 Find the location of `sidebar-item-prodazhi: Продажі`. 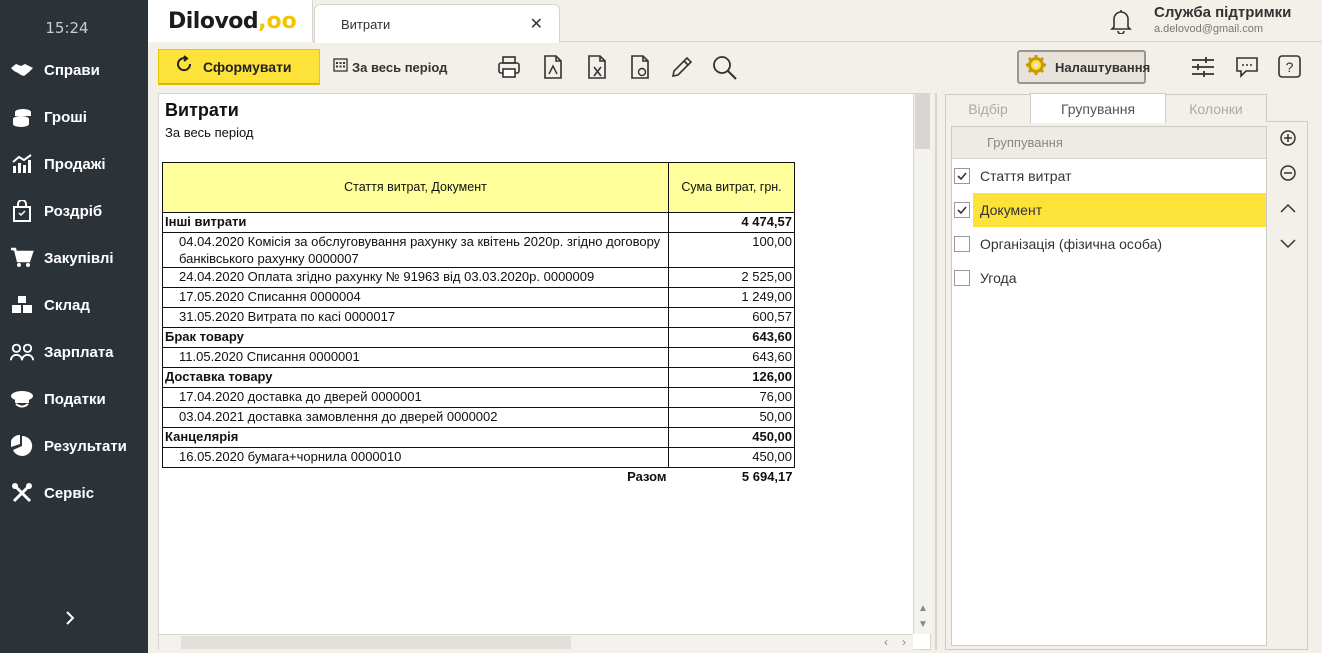

sidebar-item-prodazhi: Продажі is located at coordinates (74, 164).